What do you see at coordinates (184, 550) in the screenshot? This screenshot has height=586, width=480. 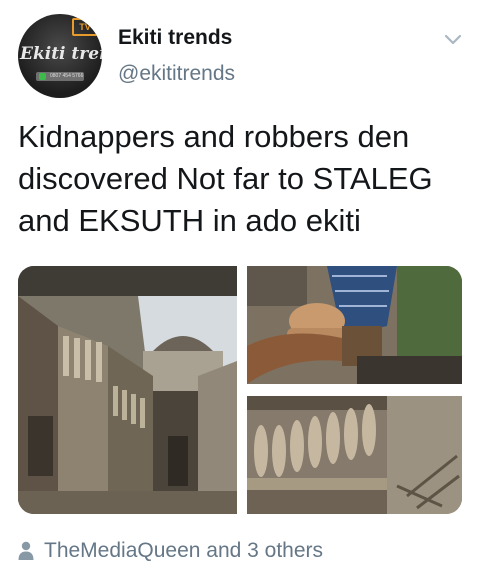 I see `liked-by-text: TheMediaQueen and 3 others` at bounding box center [184, 550].